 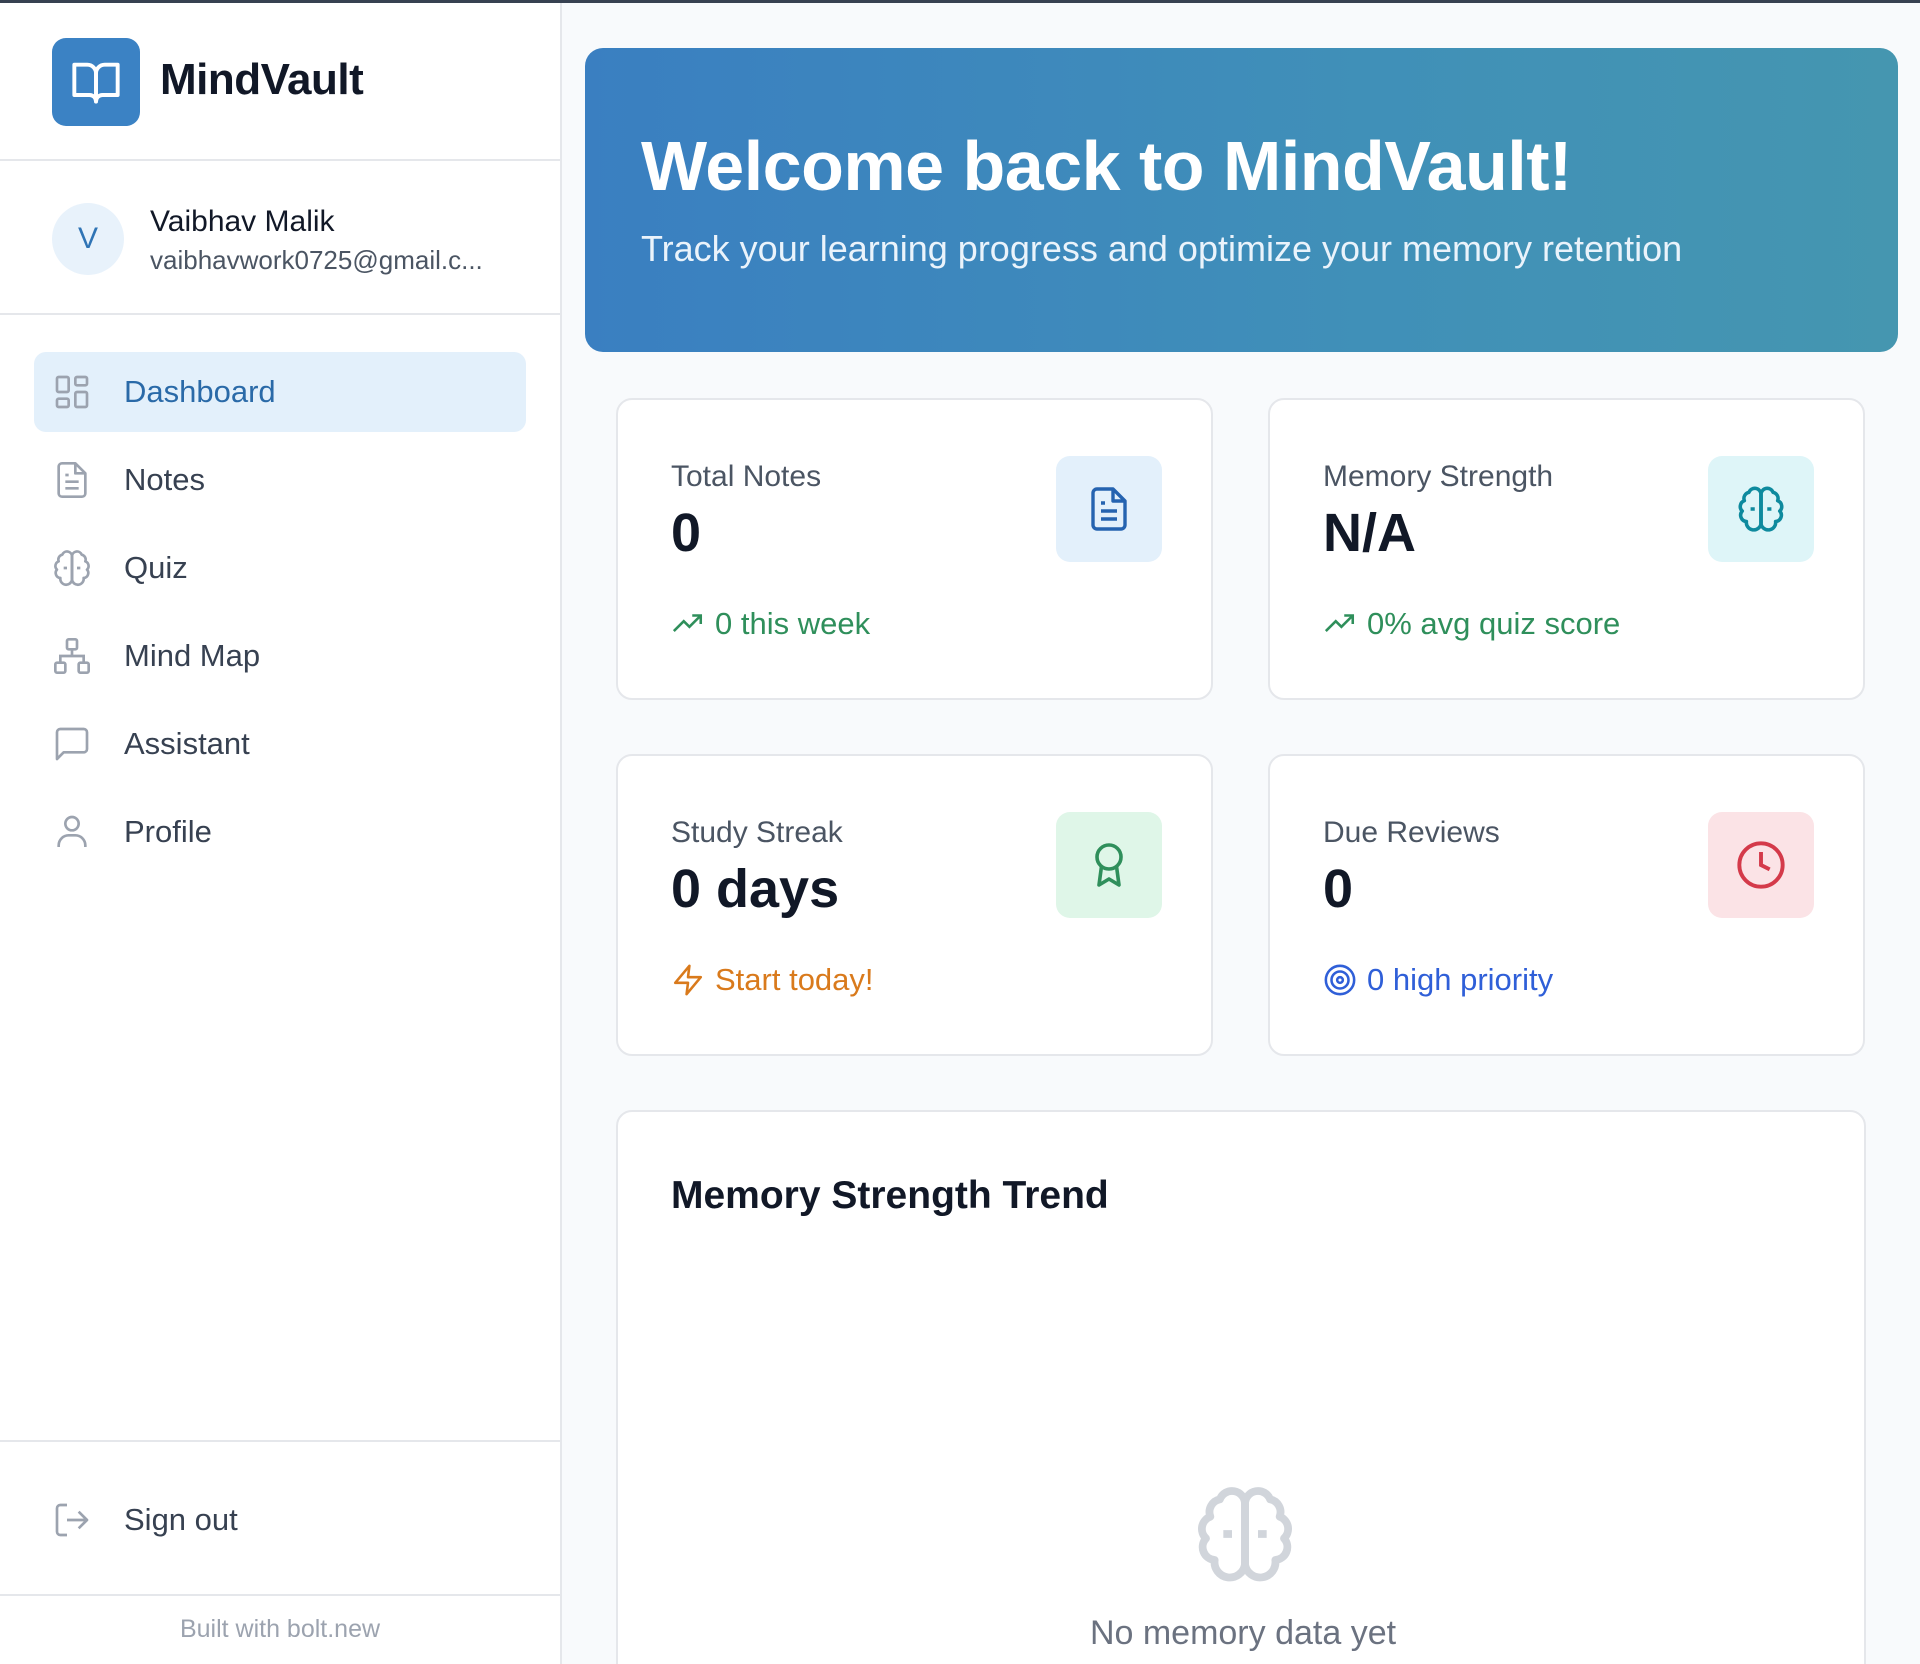 I want to click on network-icon, so click(x=72, y=656).